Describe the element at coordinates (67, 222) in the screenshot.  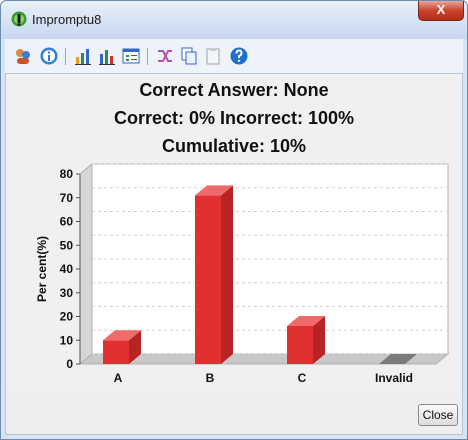
I see `y-tick-label: 60` at that location.